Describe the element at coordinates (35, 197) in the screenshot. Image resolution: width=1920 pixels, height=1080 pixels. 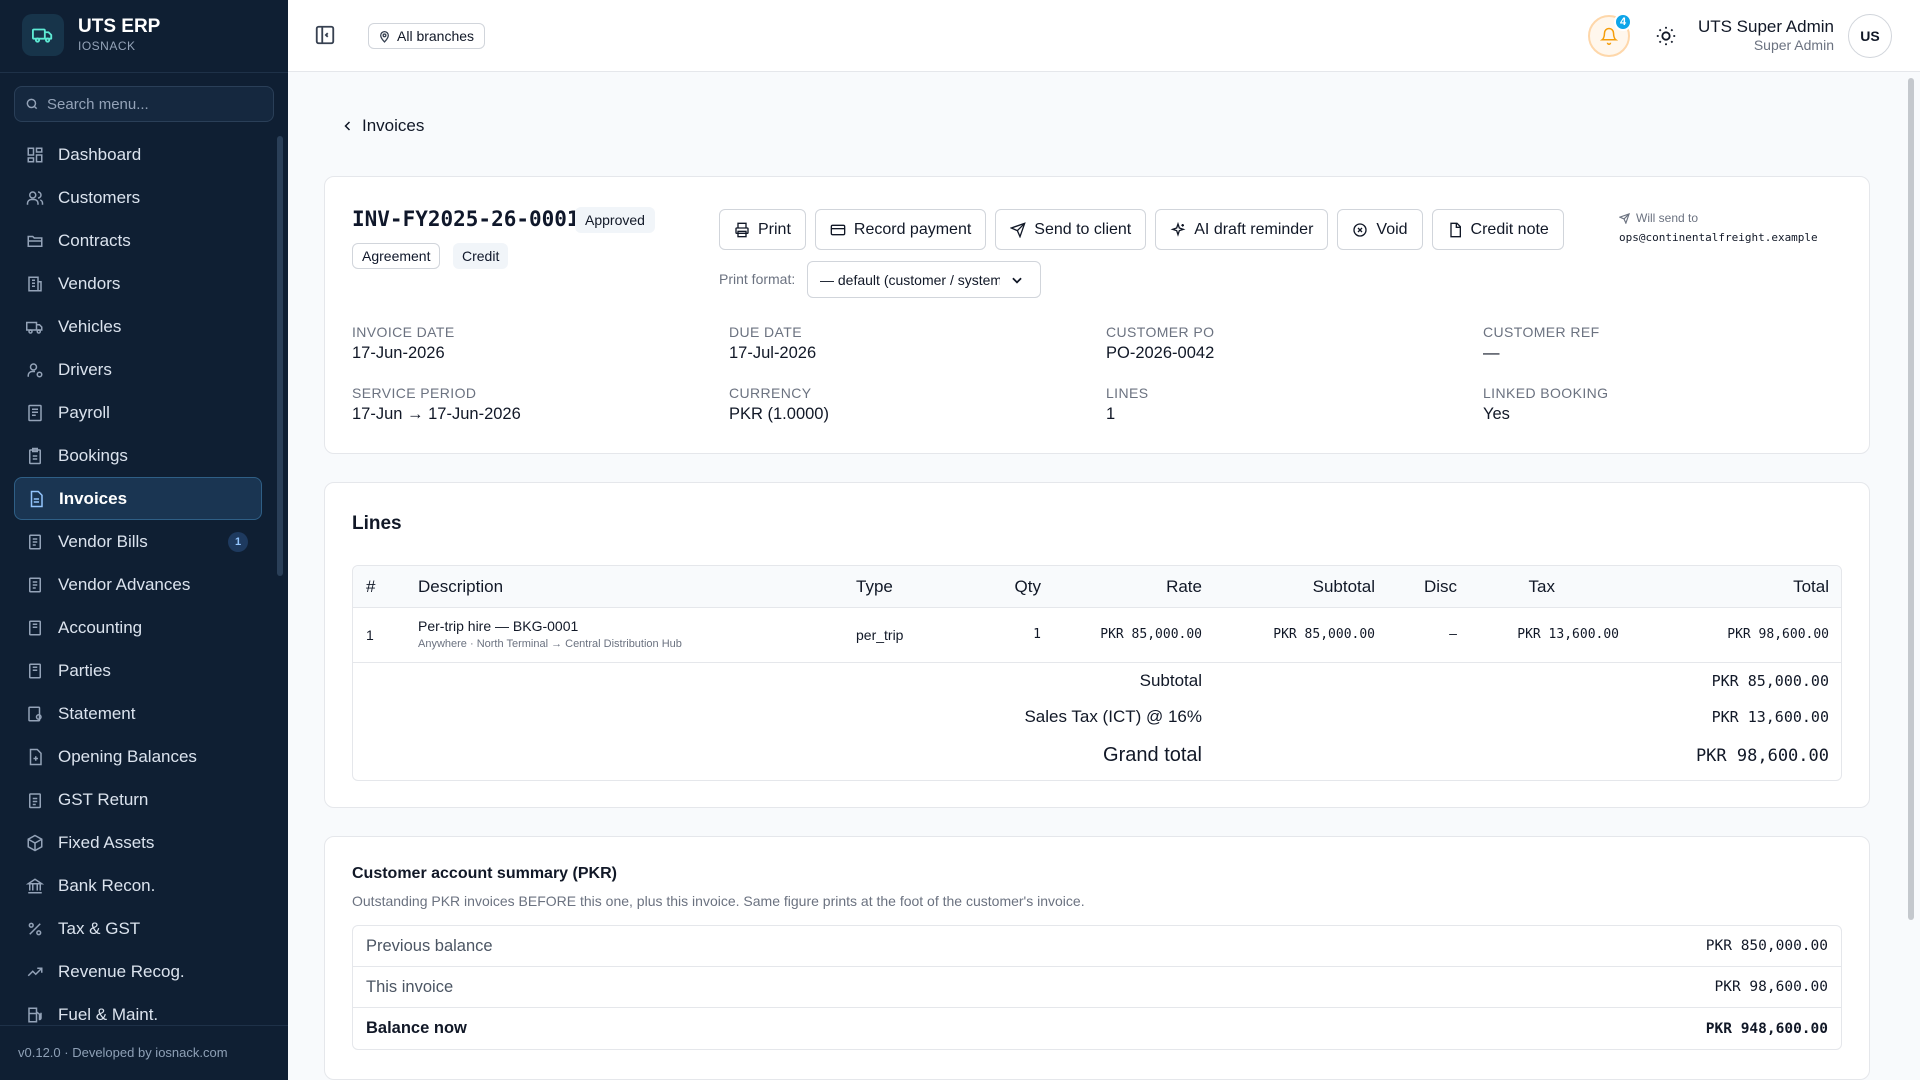
I see `users-icon` at that location.